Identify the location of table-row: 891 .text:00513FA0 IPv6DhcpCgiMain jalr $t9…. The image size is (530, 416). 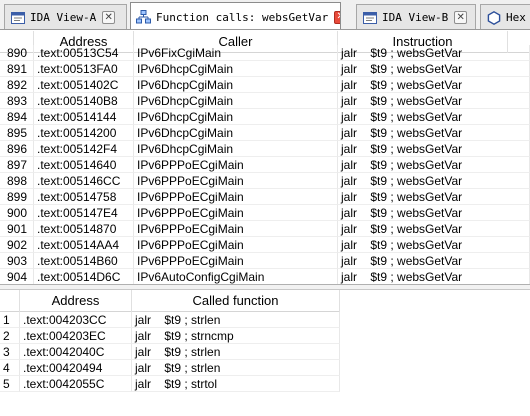
(265, 69).